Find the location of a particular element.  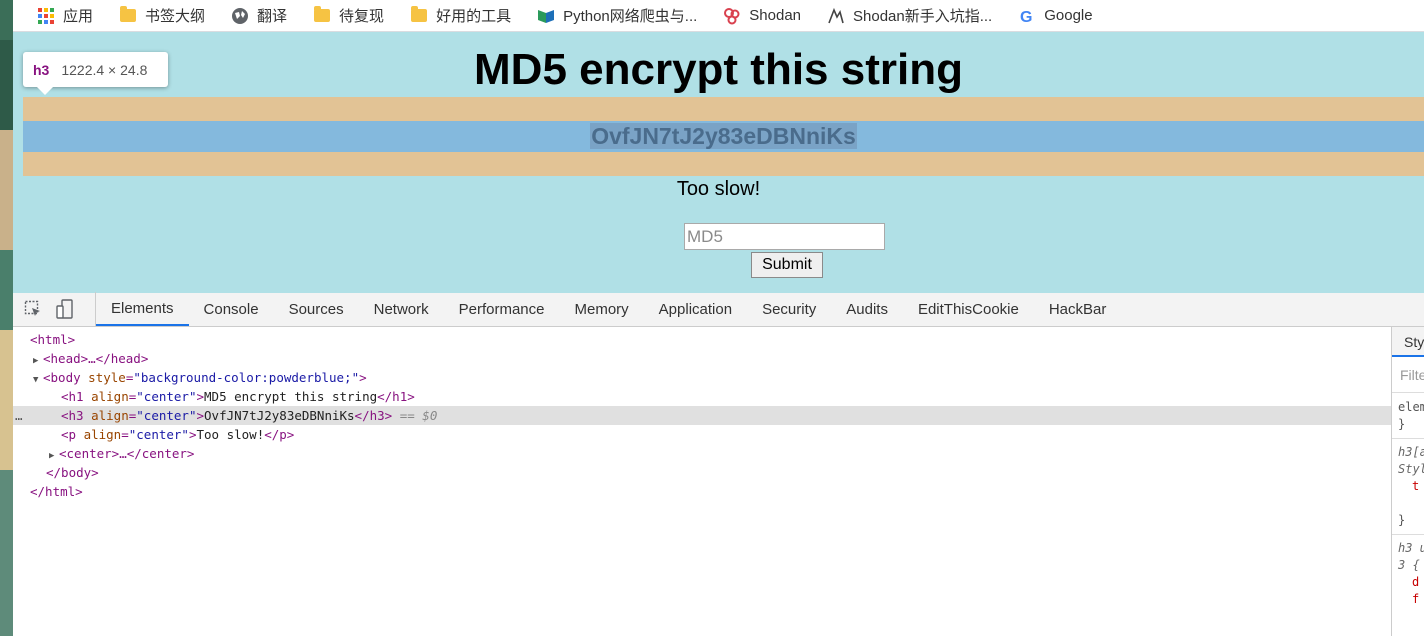

bookmark-translate: 翻译 is located at coordinates (259, 16).